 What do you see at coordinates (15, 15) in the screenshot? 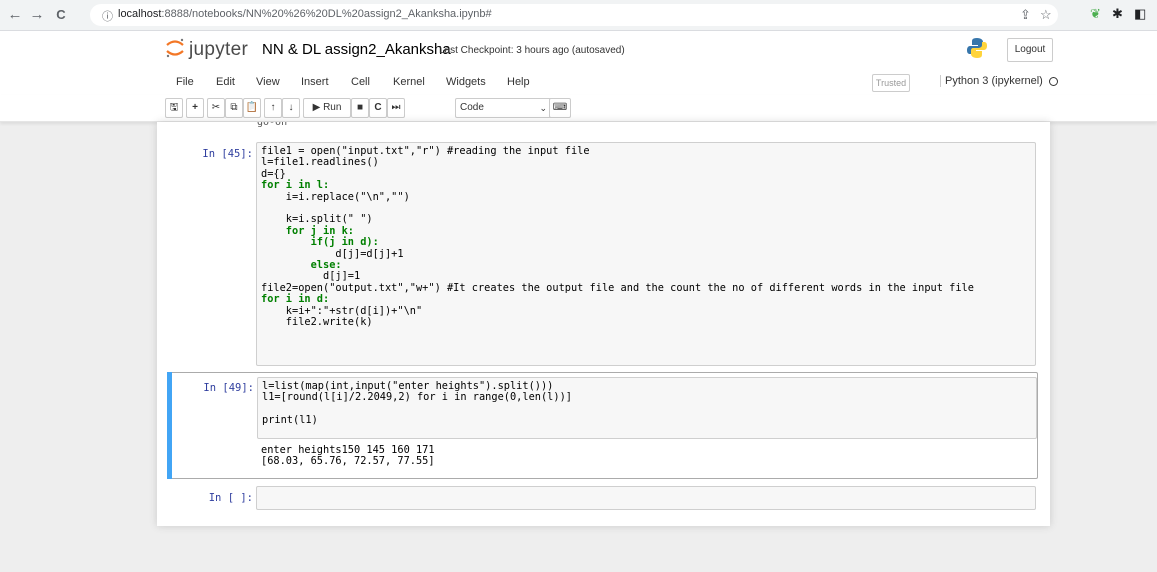
I see `back-button: ←` at bounding box center [15, 15].